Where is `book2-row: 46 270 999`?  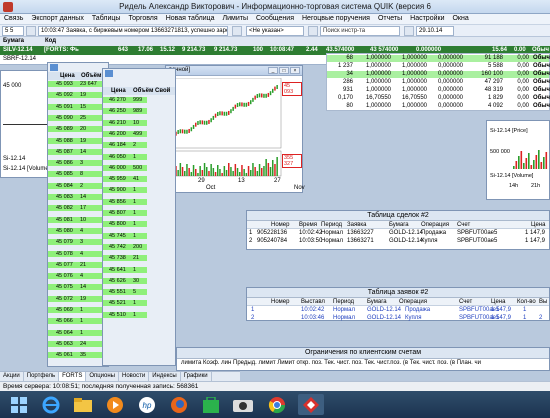
book2-row: 46 270 999 is located at coordinates (125, 100).